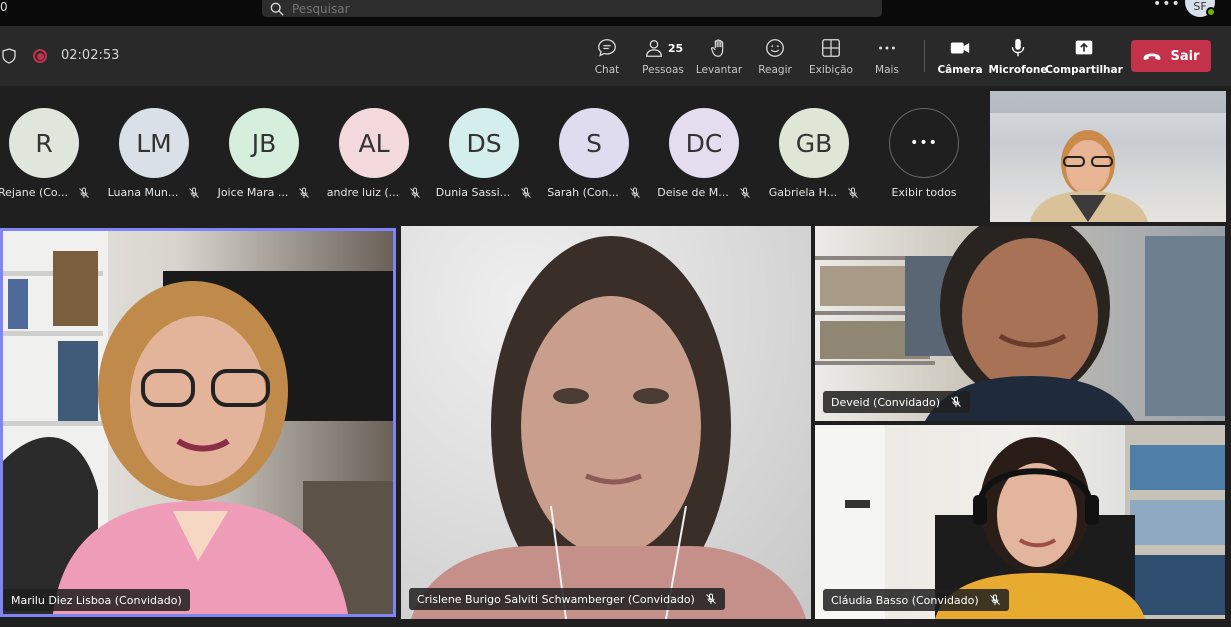  I want to click on recording-icon, so click(40, 56).